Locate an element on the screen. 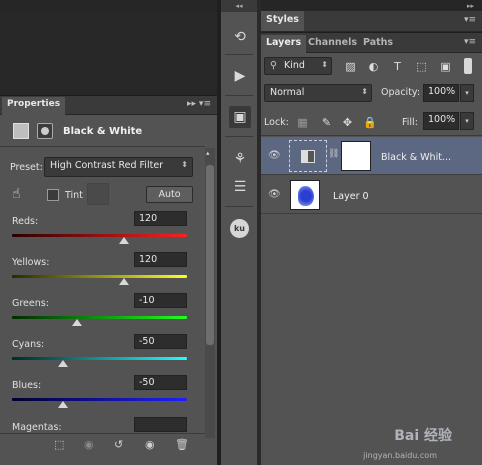 The height and width of the screenshot is (465, 482). properties-footer: ⬚ ◉ ↺ ◉ 🗑 is located at coordinates (102, 444).